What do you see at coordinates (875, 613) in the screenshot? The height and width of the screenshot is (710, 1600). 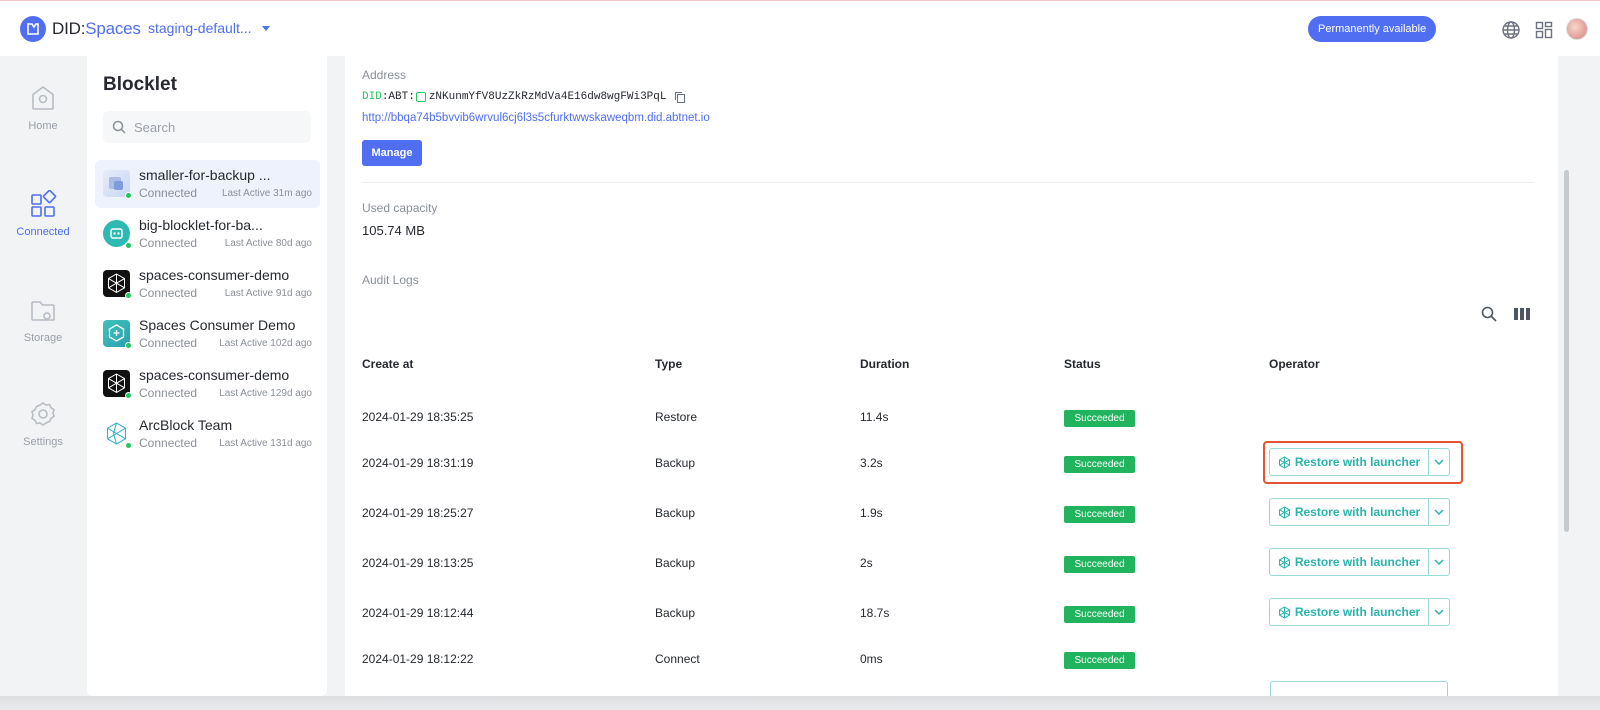 I see `cell-duration: 18.7s` at bounding box center [875, 613].